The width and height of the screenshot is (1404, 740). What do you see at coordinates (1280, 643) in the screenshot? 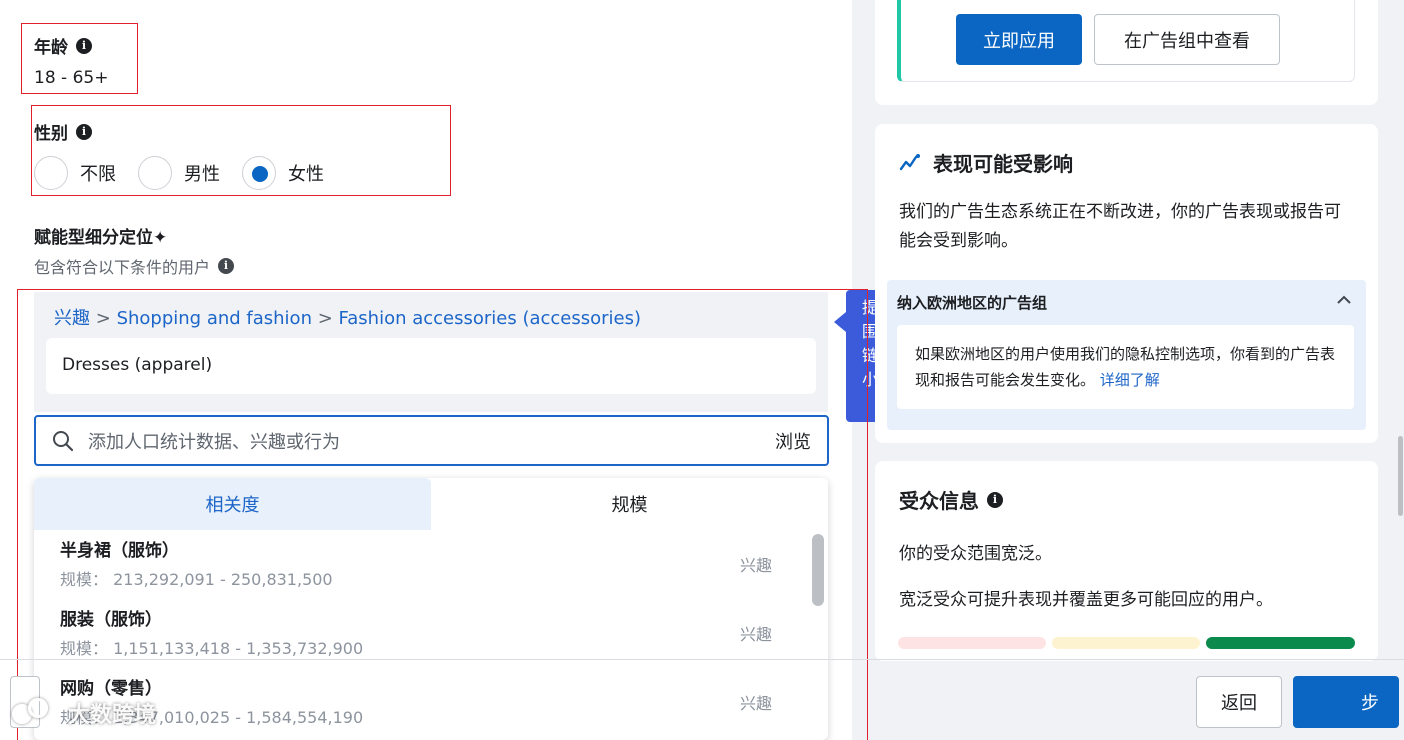
I see `audience-meter-broad` at bounding box center [1280, 643].